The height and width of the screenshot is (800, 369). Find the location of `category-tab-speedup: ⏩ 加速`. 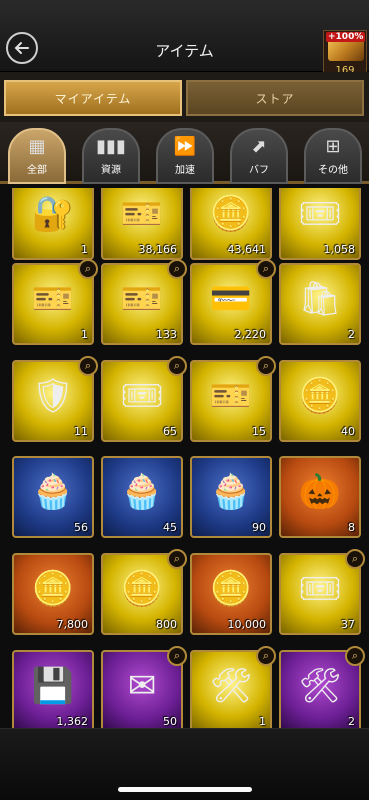

category-tab-speedup: ⏩ 加速 is located at coordinates (185, 156).